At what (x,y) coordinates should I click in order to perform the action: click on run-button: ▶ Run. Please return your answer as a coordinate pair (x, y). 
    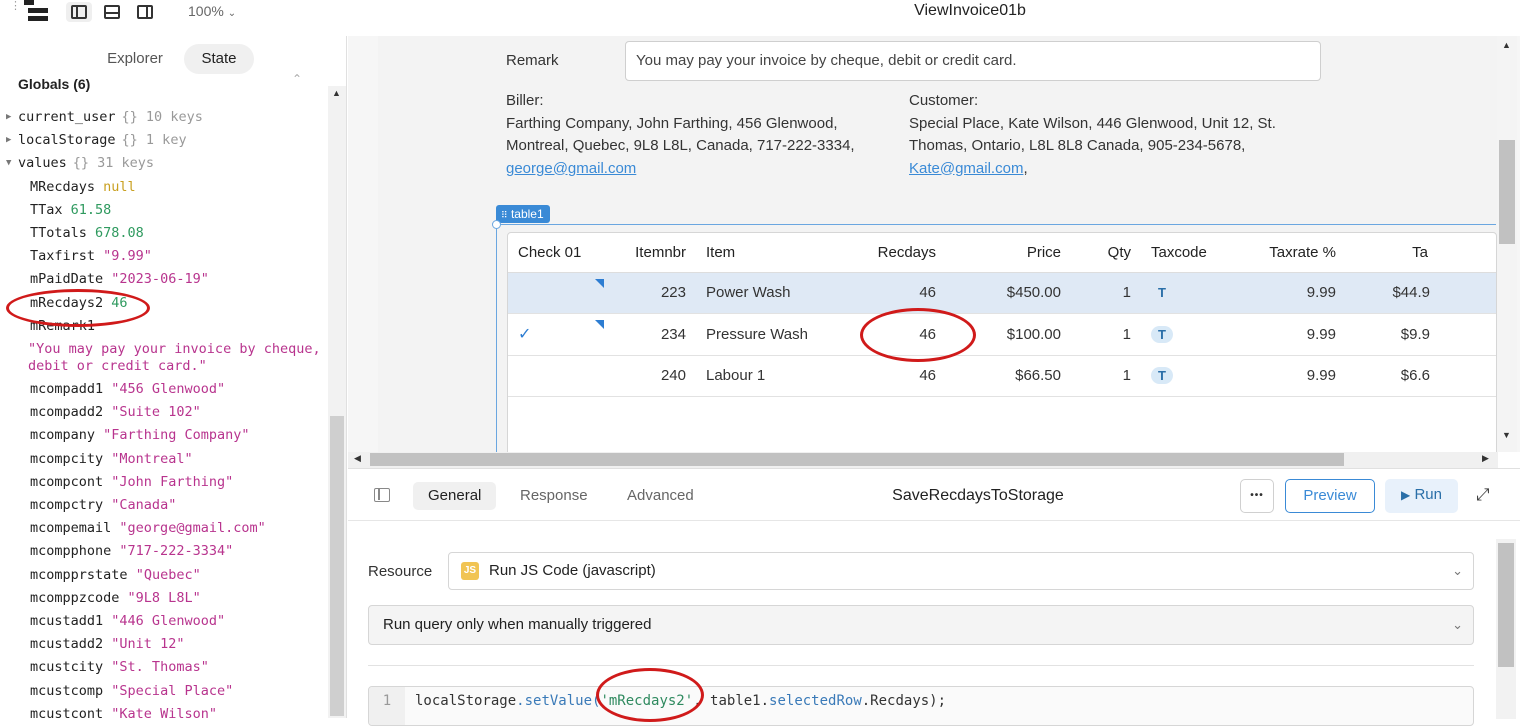
    Looking at the image, I should click on (1421, 496).